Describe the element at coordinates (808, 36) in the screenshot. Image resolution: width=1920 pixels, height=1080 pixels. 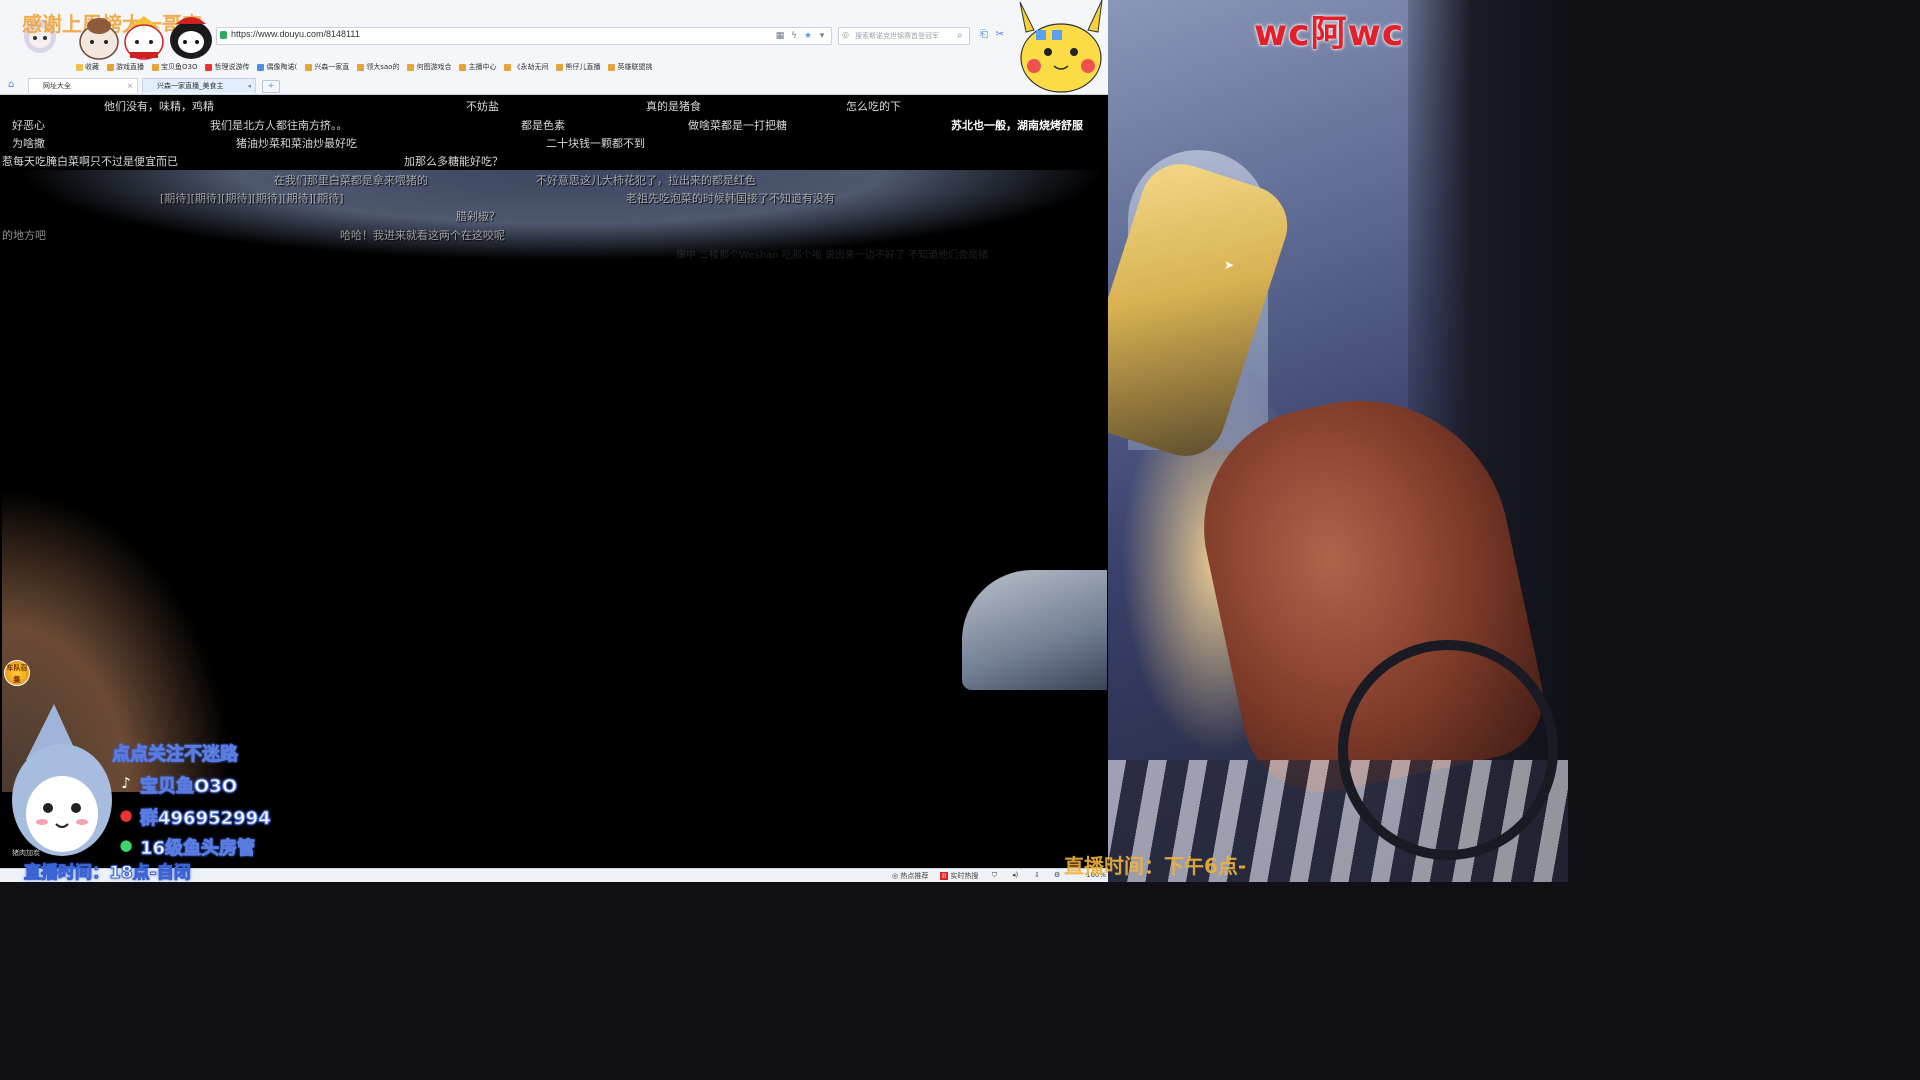
I see `star-icon: ★` at that location.